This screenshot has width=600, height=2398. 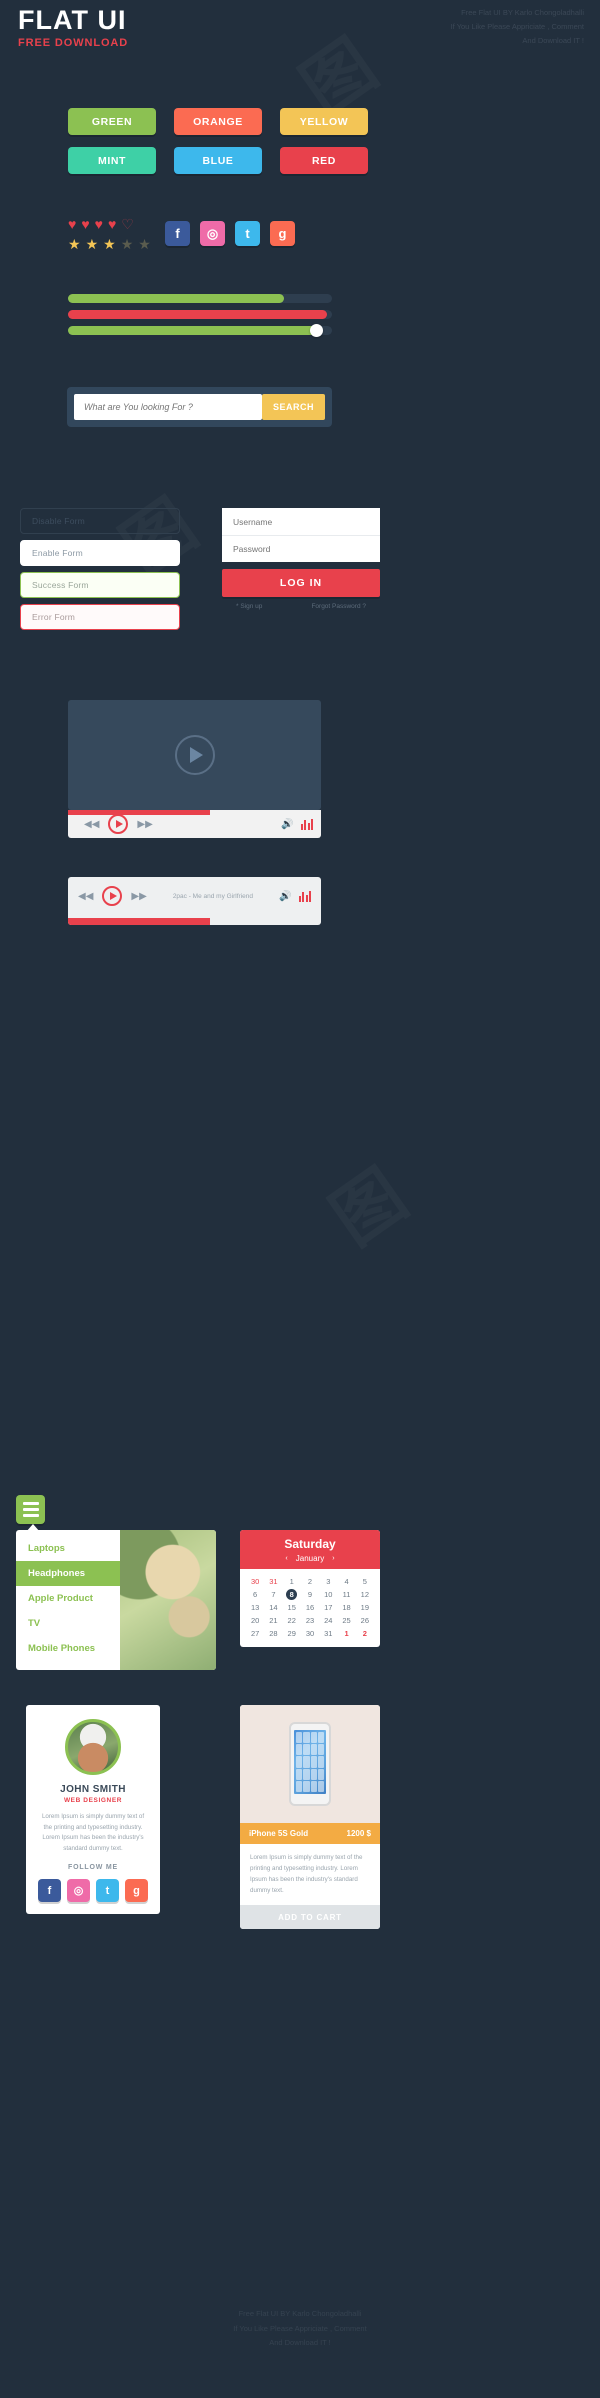 What do you see at coordinates (78, 1891) in the screenshot?
I see `profile-dribbble-icon: ◎` at bounding box center [78, 1891].